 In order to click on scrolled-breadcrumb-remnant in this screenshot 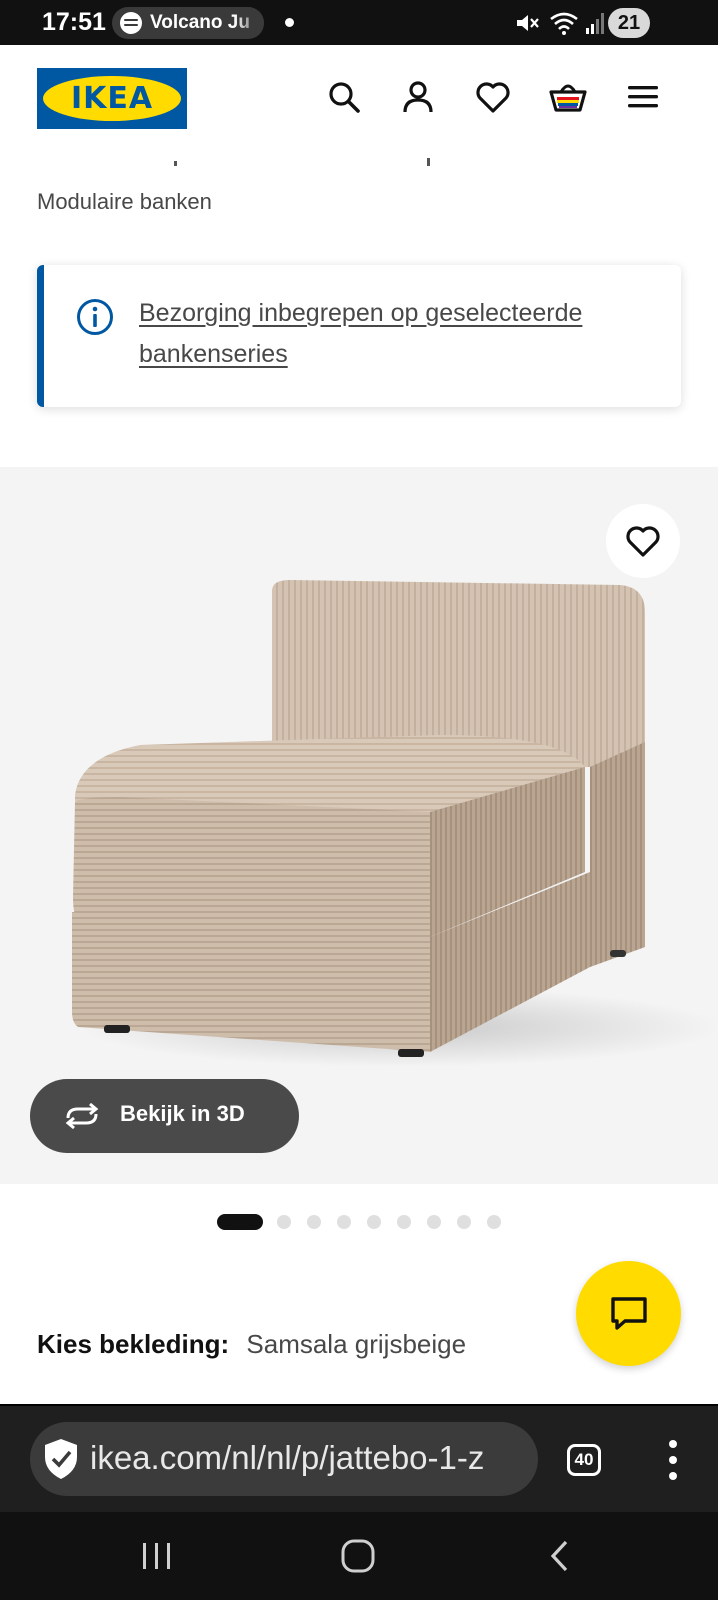, I will do `click(357, 158)`.